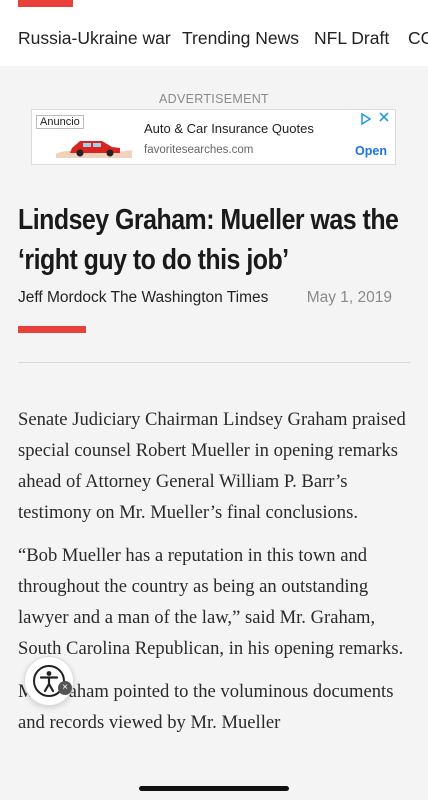 The image size is (428, 800). What do you see at coordinates (214, 5) in the screenshot?
I see `top-strip` at bounding box center [214, 5].